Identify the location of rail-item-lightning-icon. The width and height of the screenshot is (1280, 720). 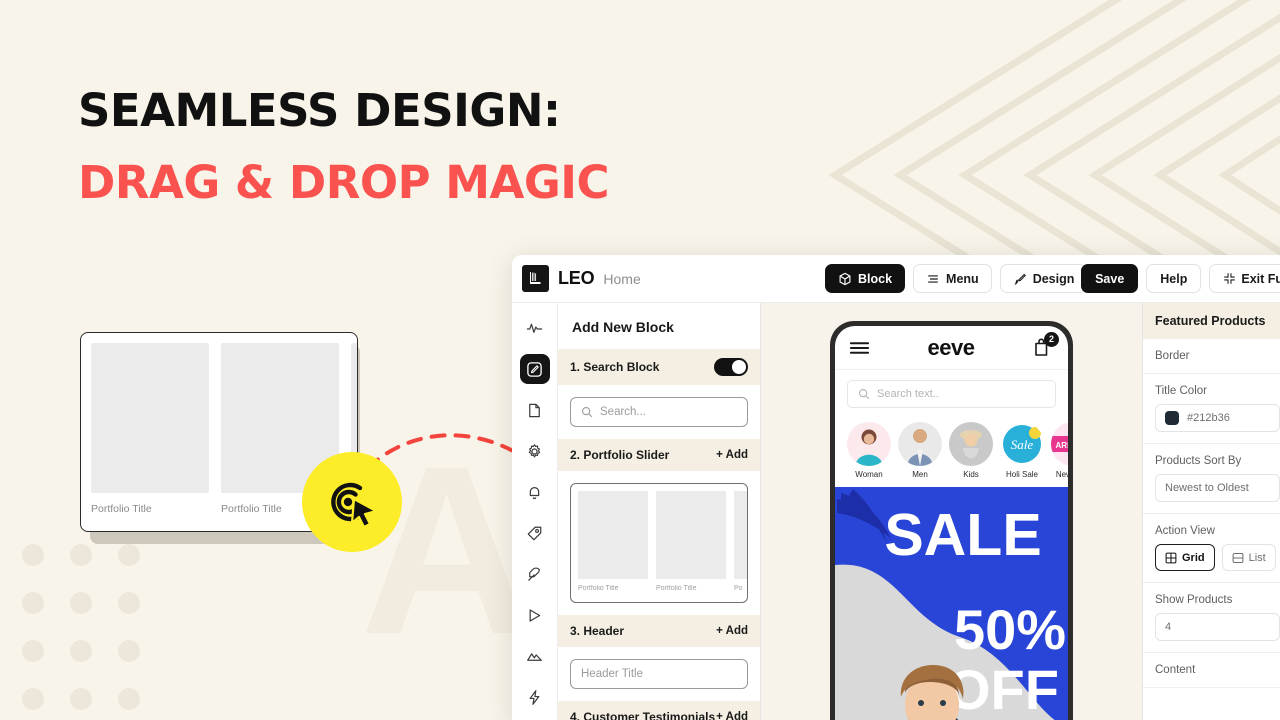
(535, 697).